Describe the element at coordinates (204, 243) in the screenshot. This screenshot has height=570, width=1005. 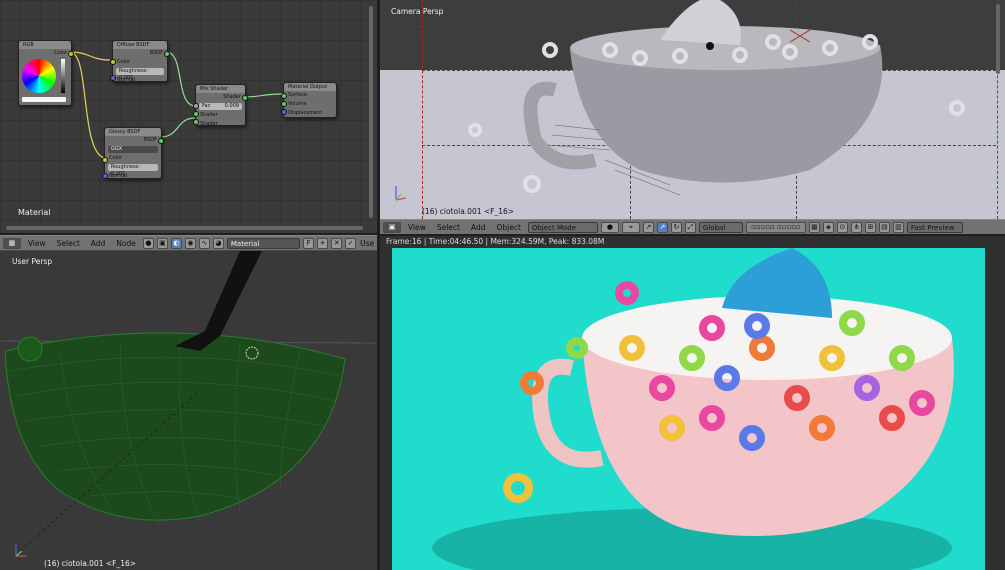
I see `linestyle-icon: ∿` at that location.